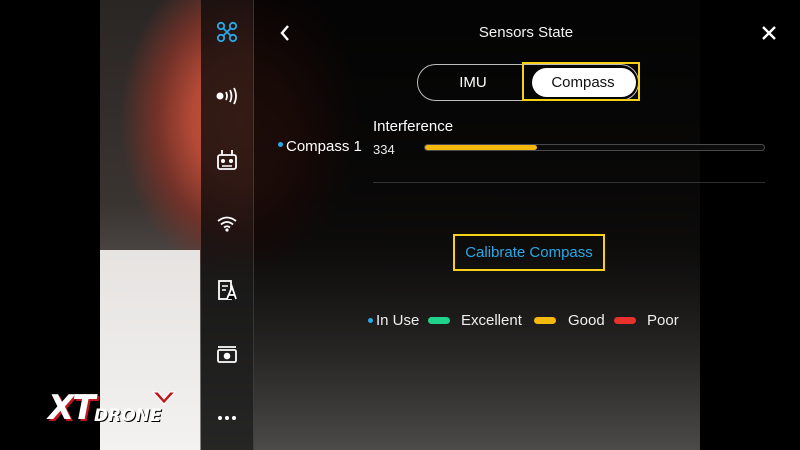  I want to click on sidebar-item-transmission, so click(227, 96).